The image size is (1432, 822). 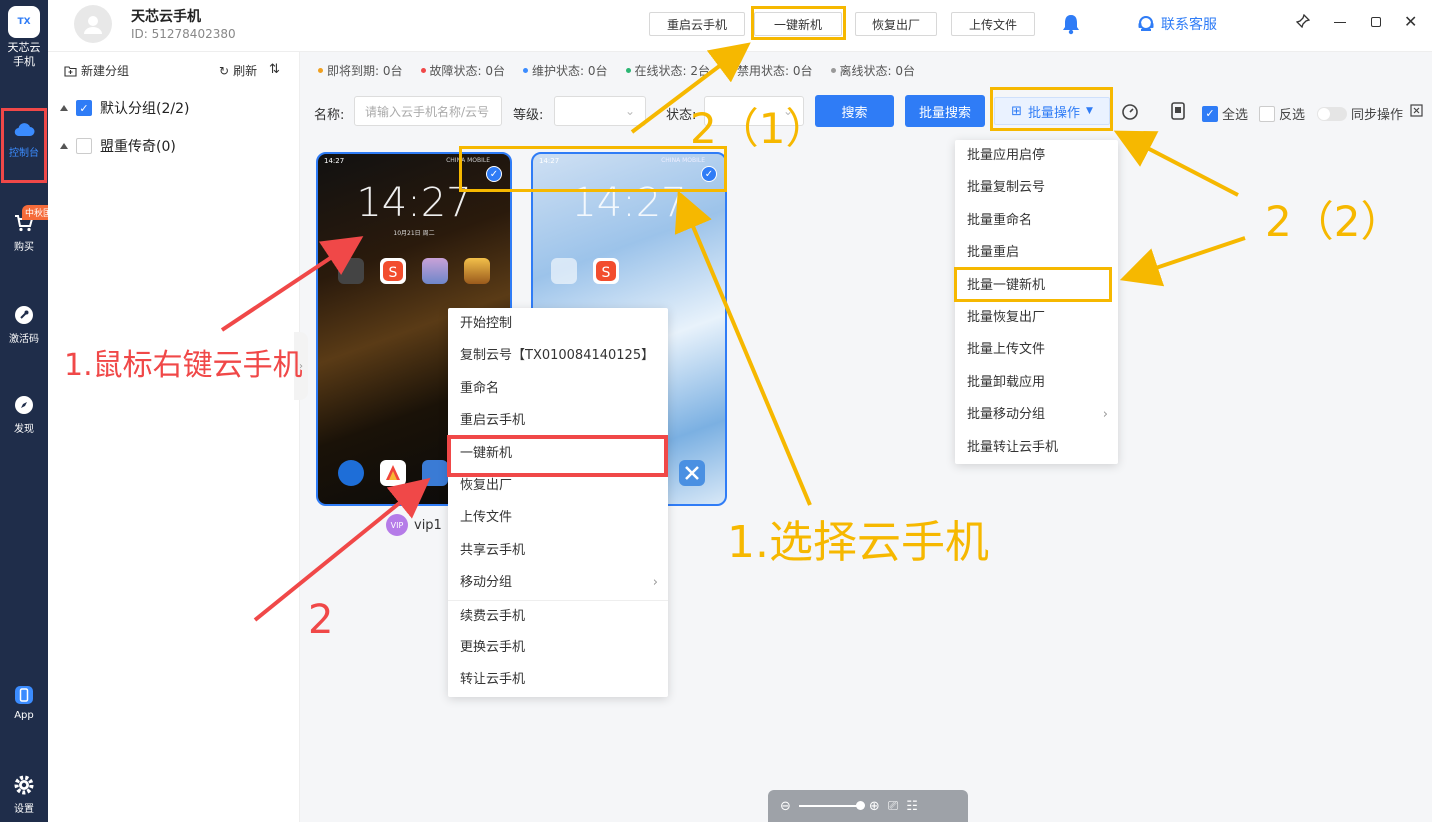 What do you see at coordinates (775, 70) in the screenshot?
I see `status-label: 禁用状态: 0台` at bounding box center [775, 70].